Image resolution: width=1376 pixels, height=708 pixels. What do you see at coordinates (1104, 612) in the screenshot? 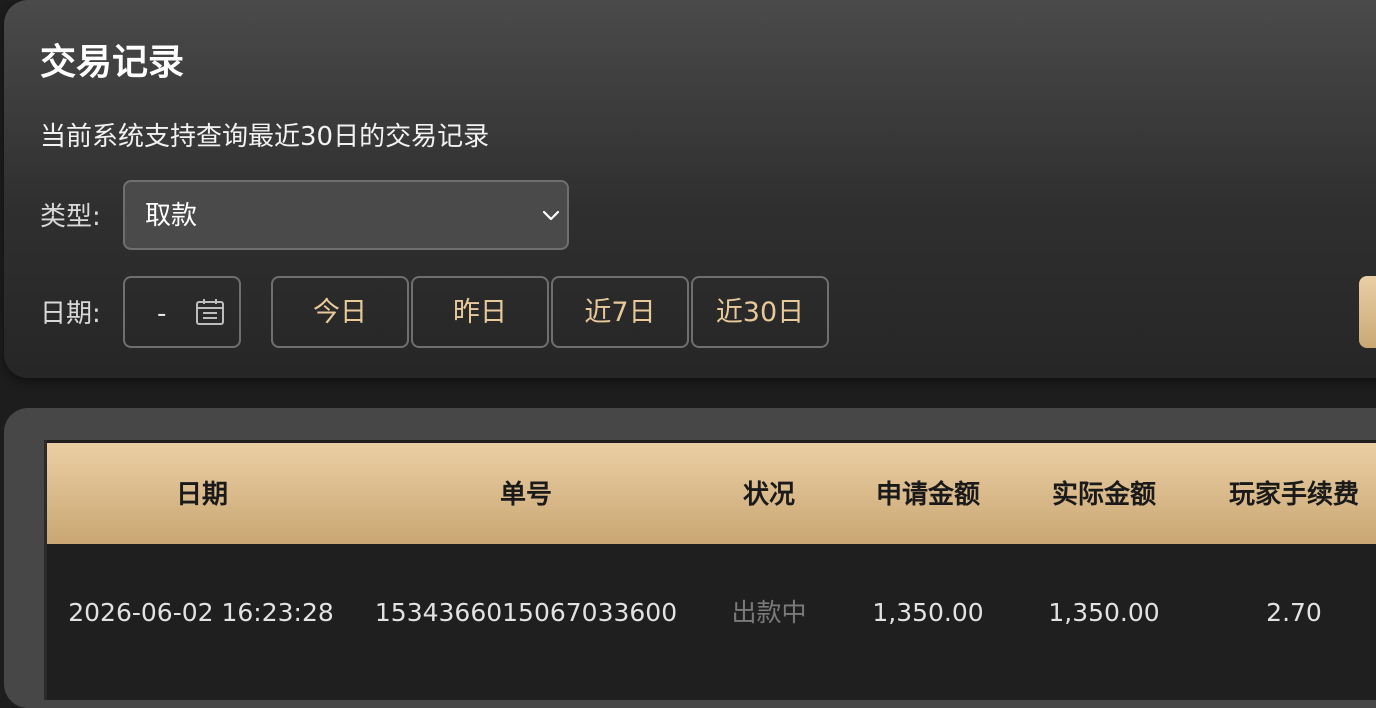
I see `cell-actual-amount: 1,350.00` at bounding box center [1104, 612].